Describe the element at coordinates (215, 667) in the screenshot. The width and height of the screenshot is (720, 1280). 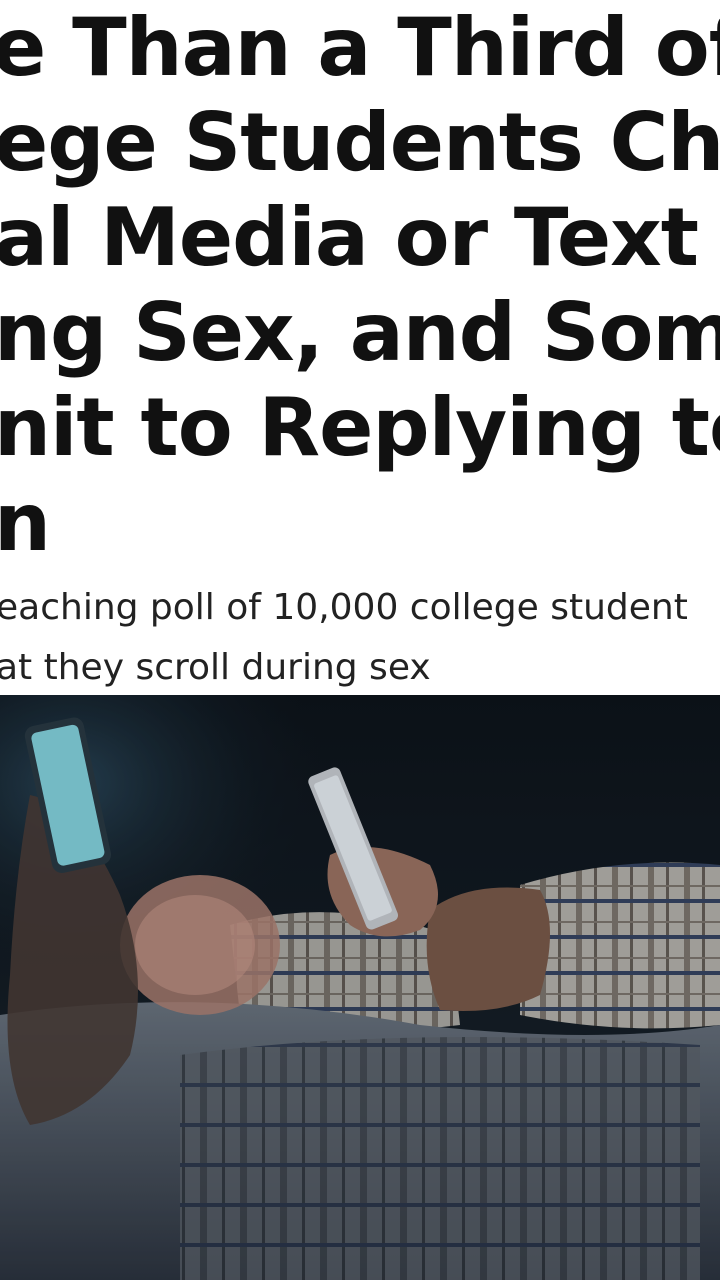
I see `subtitle-line-2: at they scroll during sex` at that location.